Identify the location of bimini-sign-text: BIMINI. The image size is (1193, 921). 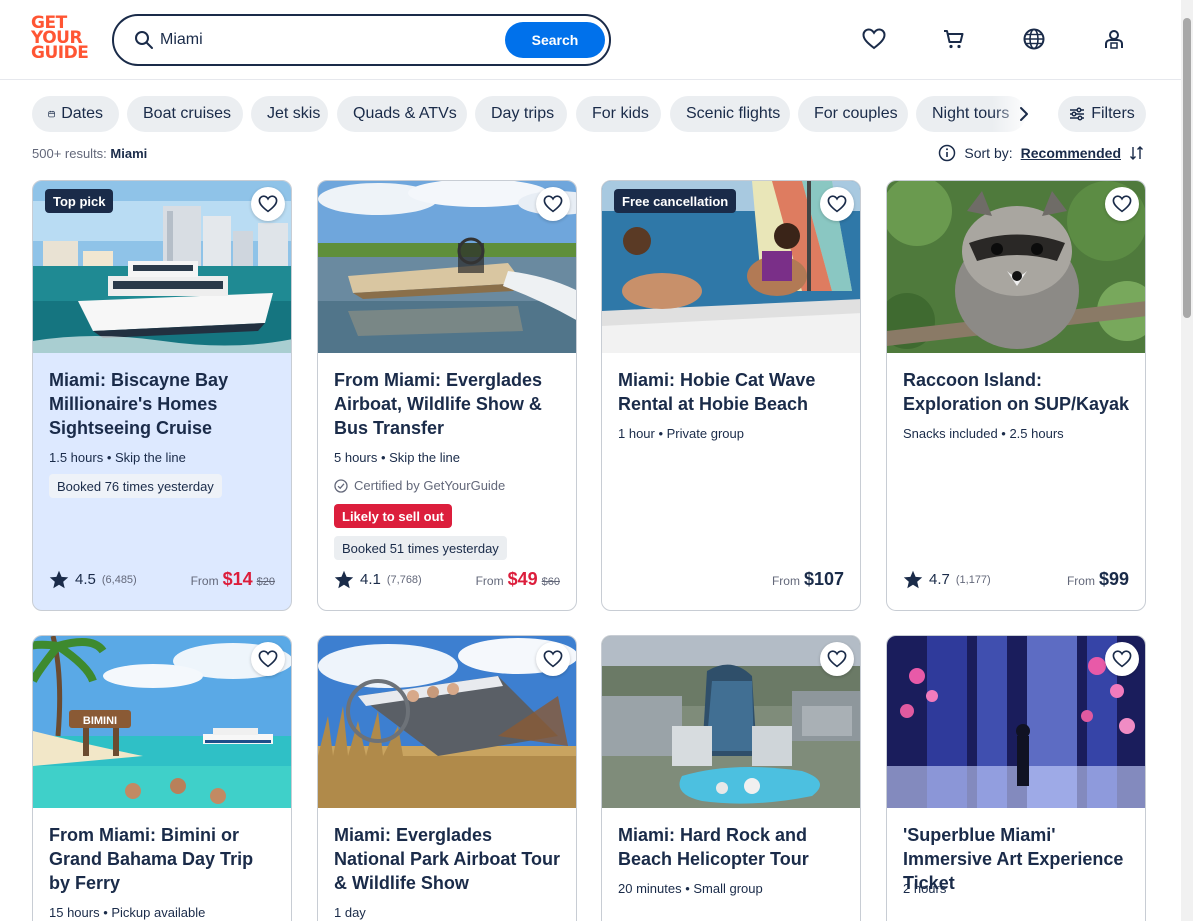
(100, 721).